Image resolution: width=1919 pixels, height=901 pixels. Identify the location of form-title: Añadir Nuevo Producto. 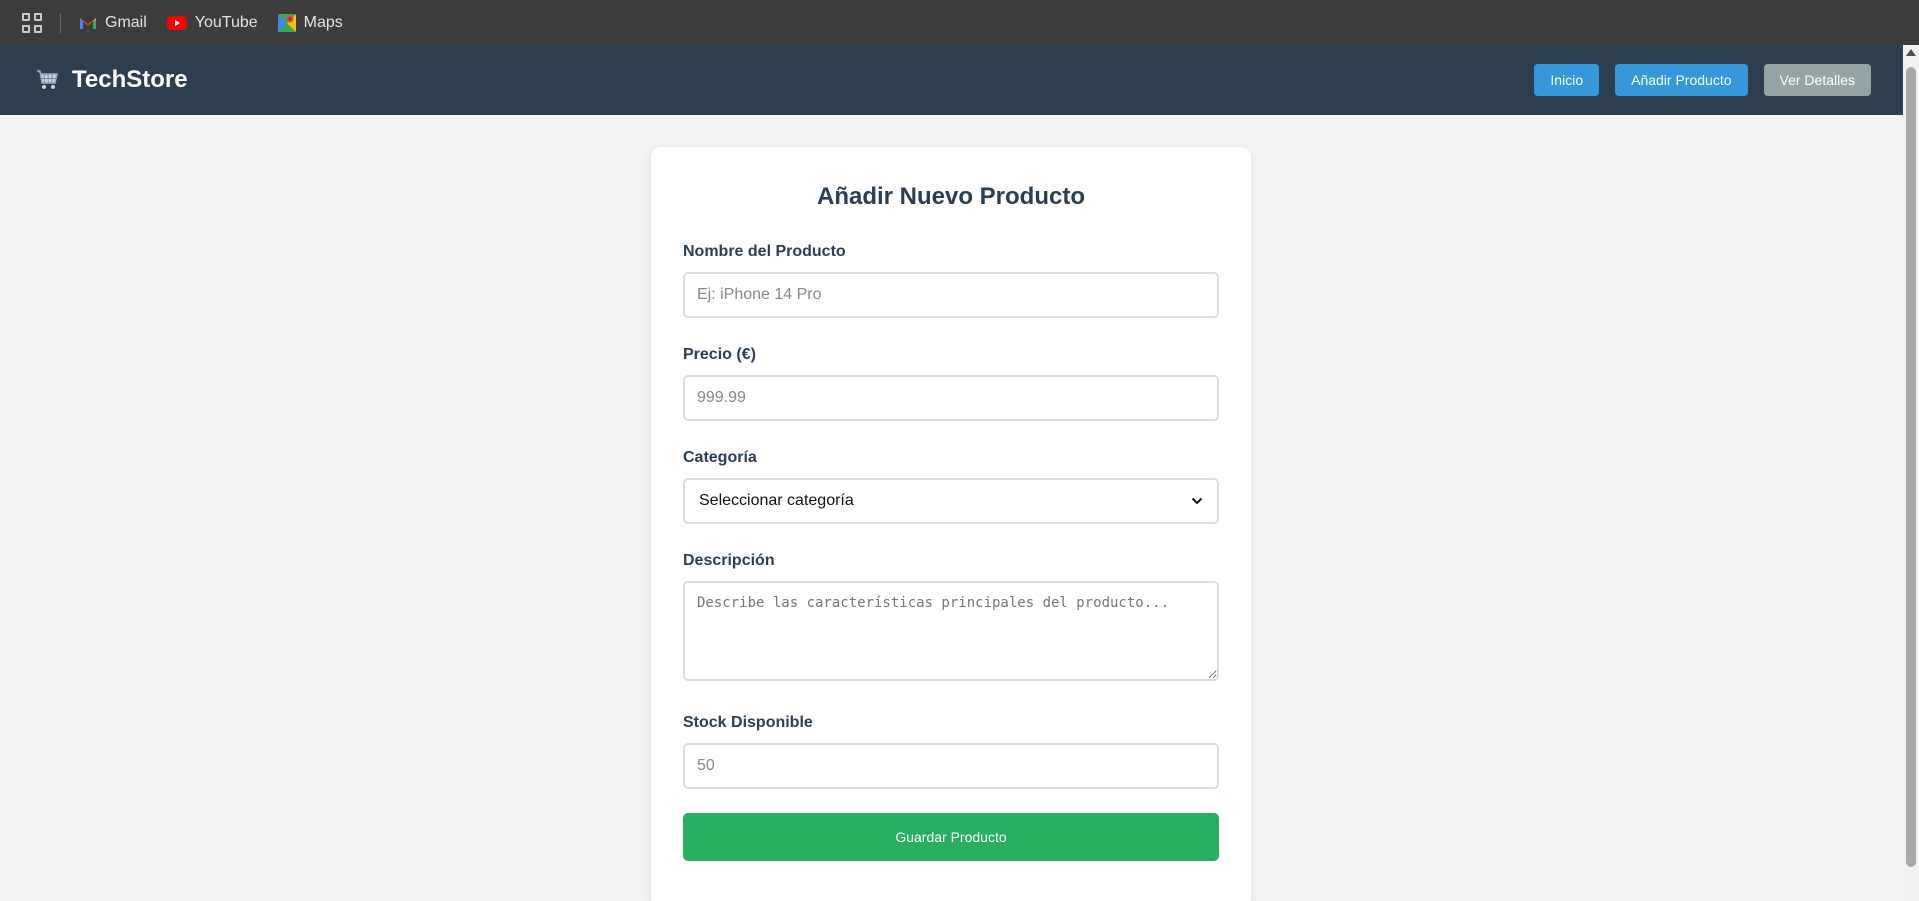
(951, 196).